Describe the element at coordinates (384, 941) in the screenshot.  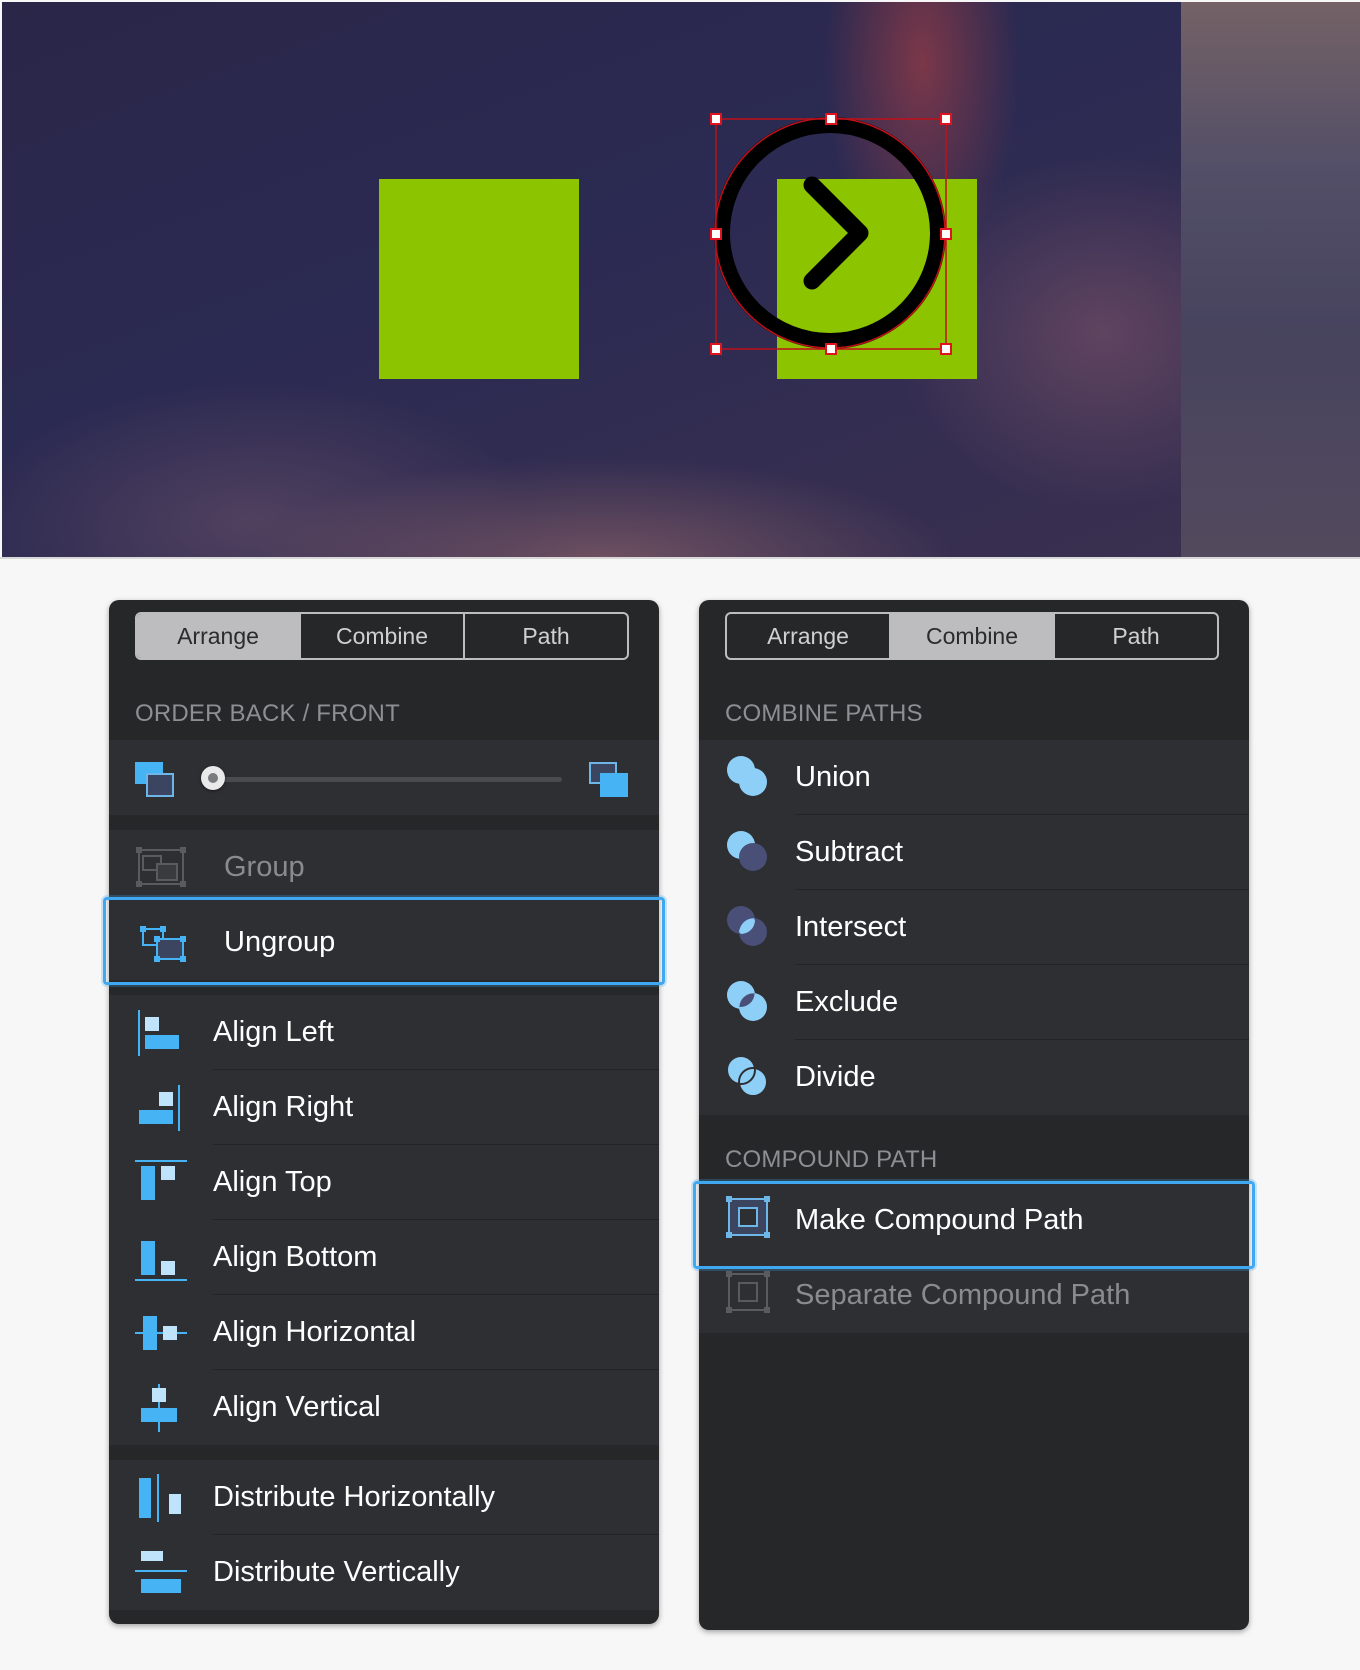
I see `ungroup-selection-highlight` at that location.